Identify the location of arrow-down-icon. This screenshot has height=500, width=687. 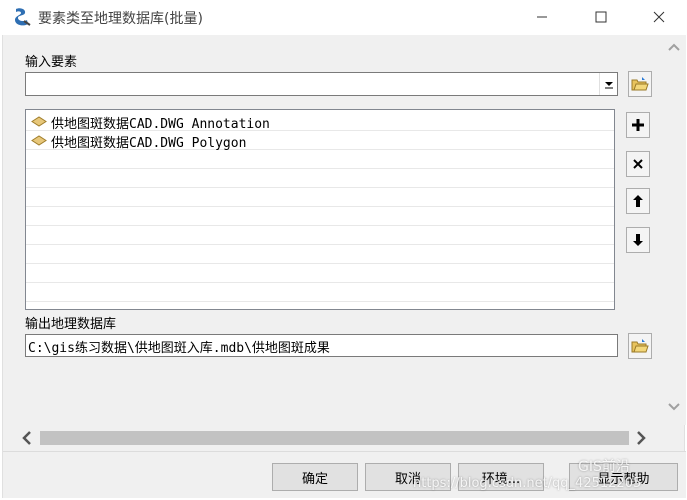
(638, 240).